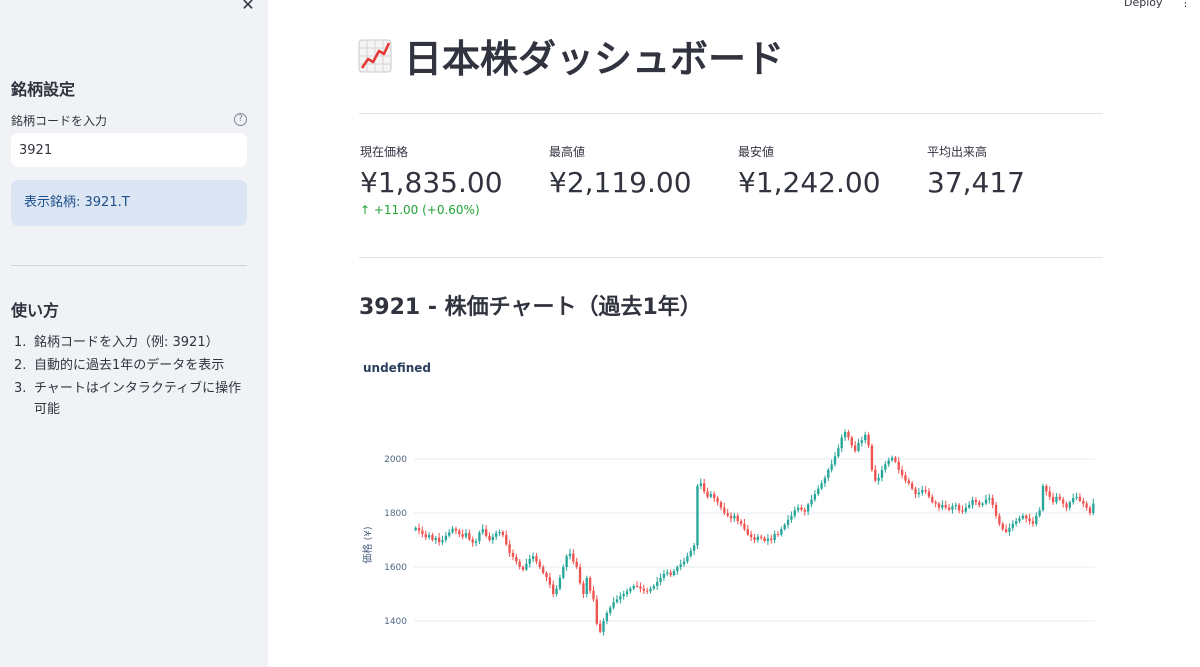  I want to click on main-menu-icon: ⋮, so click(1185, 4).